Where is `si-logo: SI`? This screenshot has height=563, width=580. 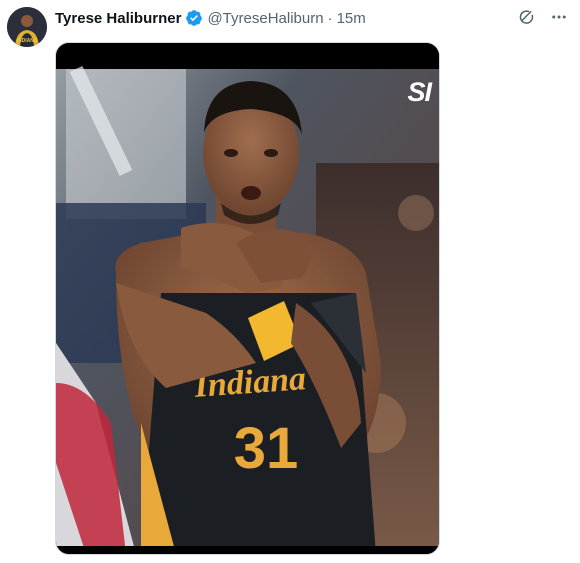
si-logo: SI is located at coordinates (419, 92).